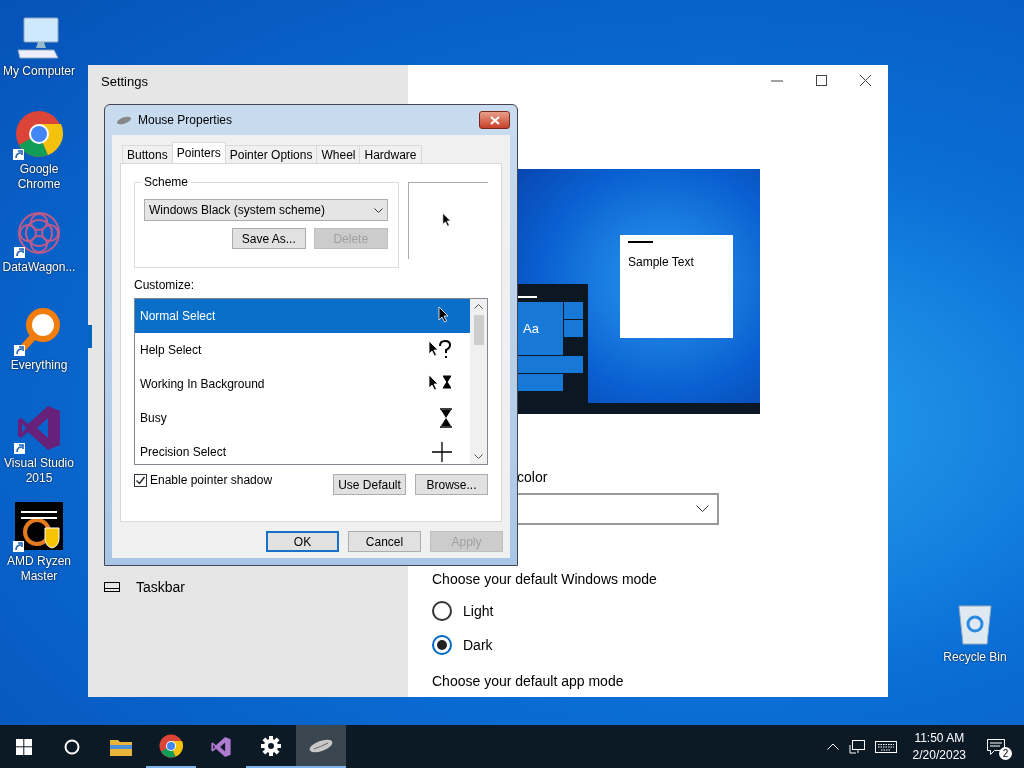  I want to click on tab: Buttons, so click(147, 154).